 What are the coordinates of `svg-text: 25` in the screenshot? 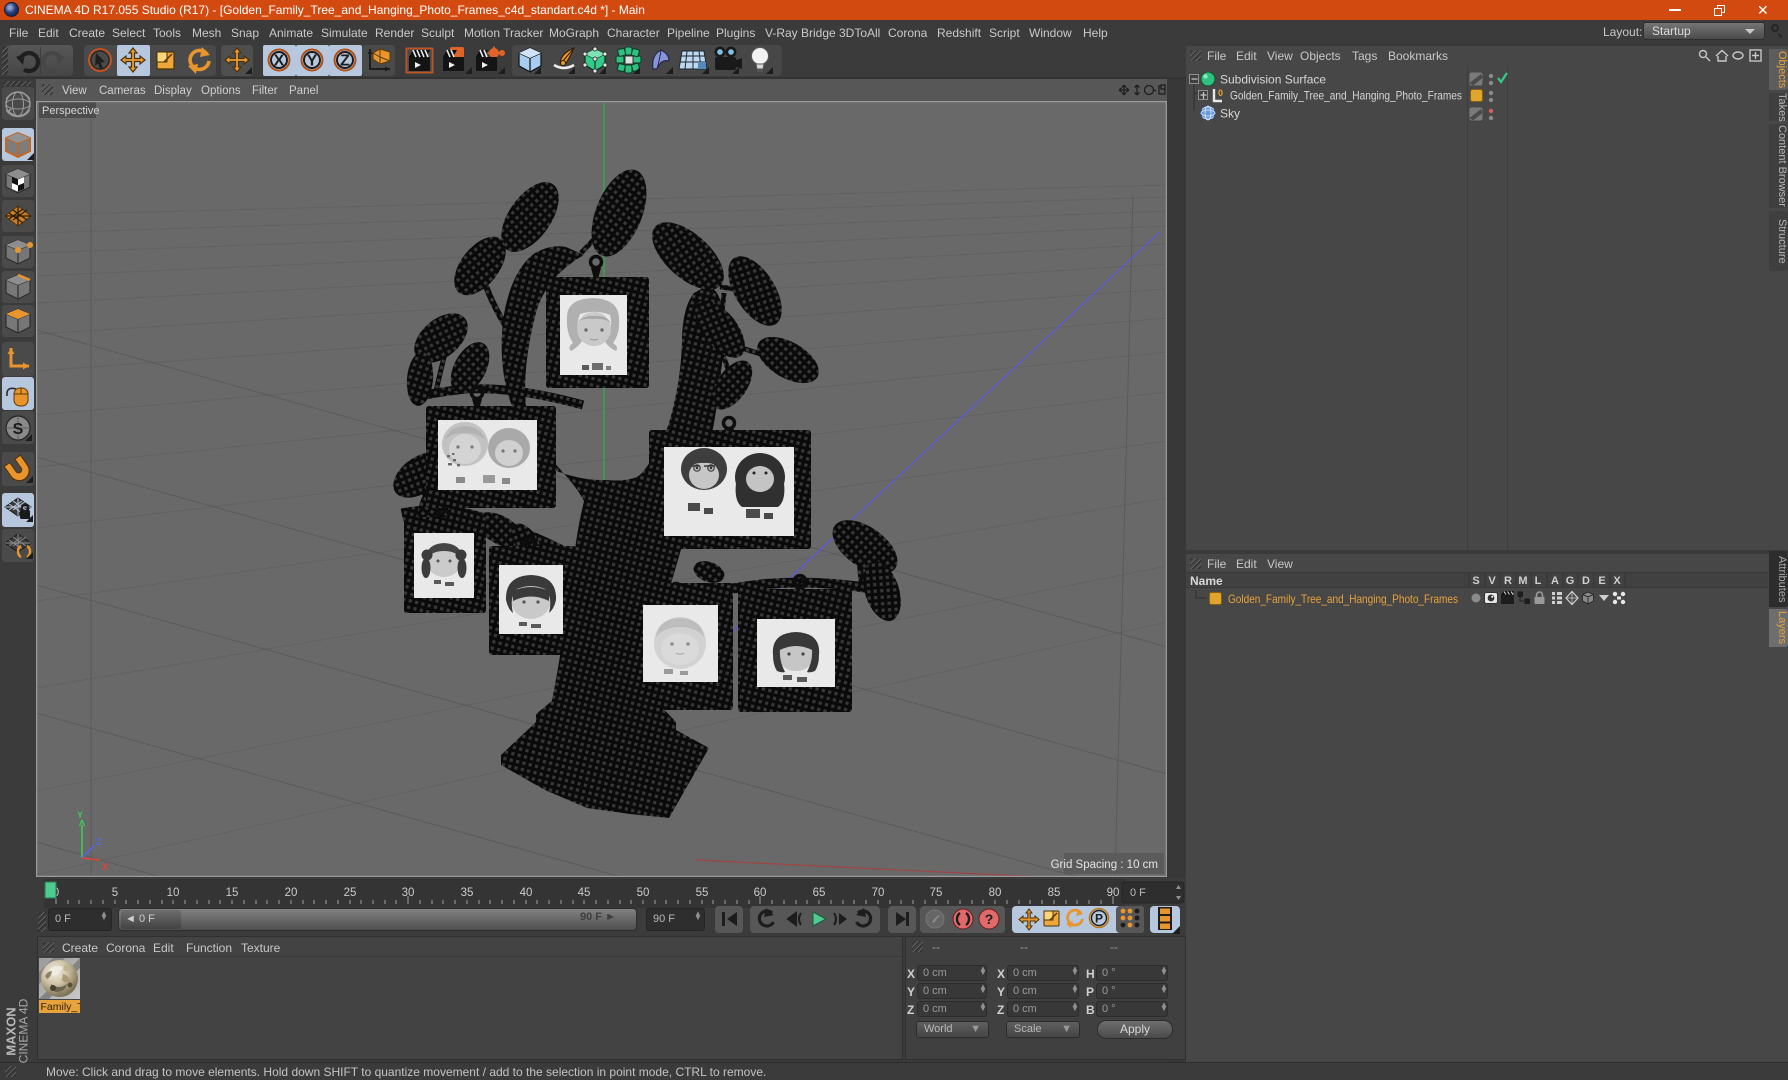 It's located at (350, 893).